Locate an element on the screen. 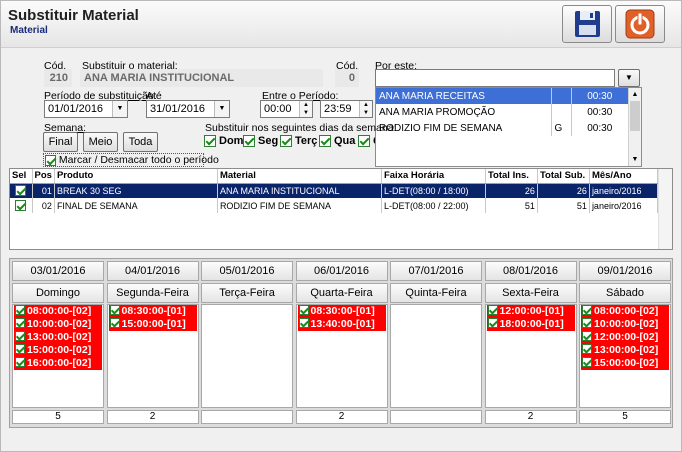 Image resolution: width=682 pixels, height=452 pixels. marcar-todo-checkbox: Marcar / Desmacar todo o período is located at coordinates (131, 160).